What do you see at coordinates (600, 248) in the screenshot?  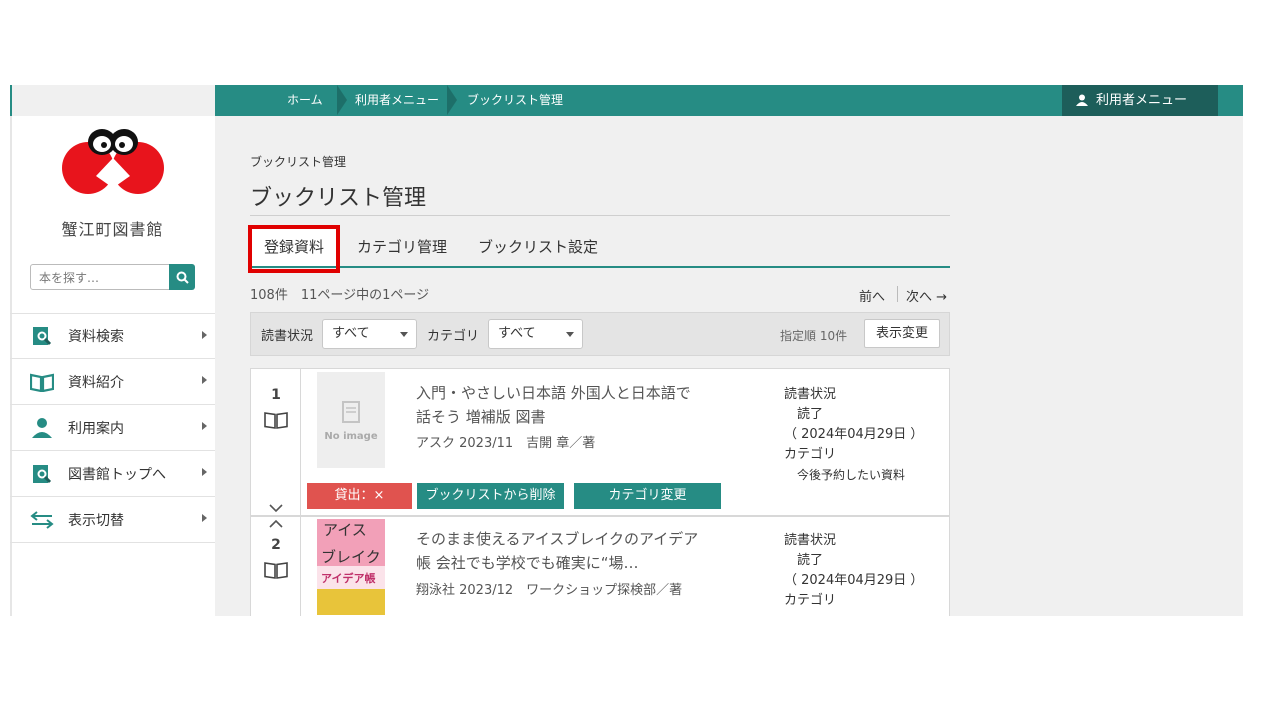 I see `tab-bar: 登録資料 カテゴリ管理 ブックリスト設定` at bounding box center [600, 248].